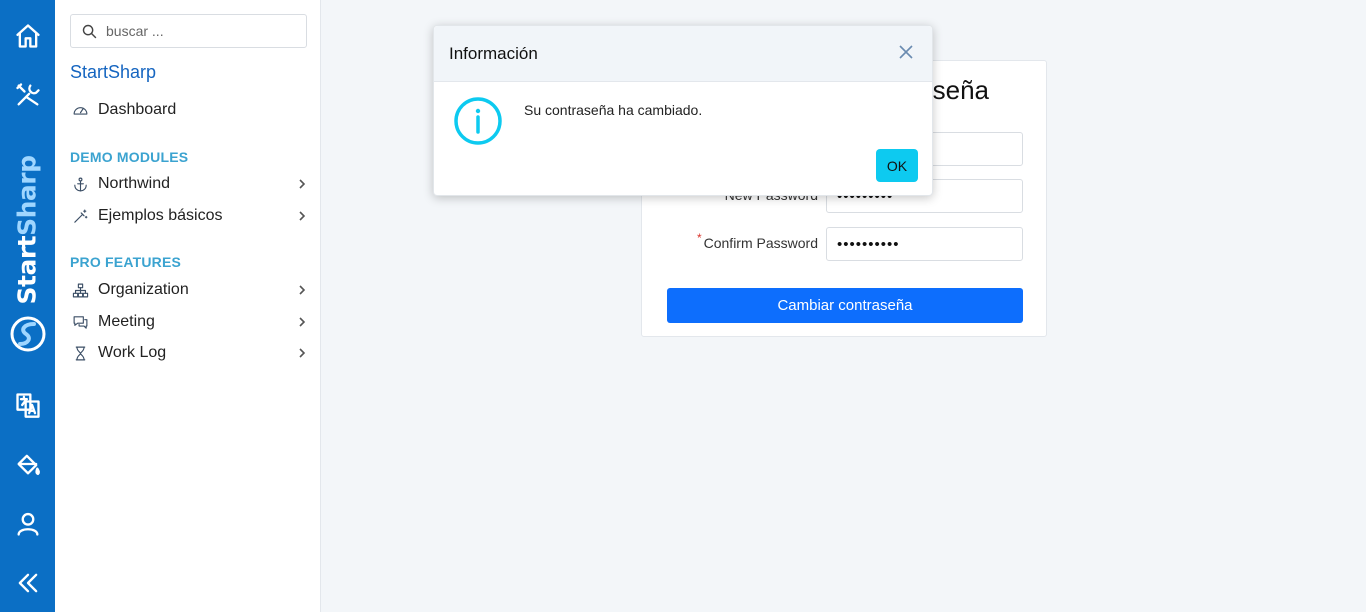  I want to click on sidebar-item-label: Organization, so click(143, 289).